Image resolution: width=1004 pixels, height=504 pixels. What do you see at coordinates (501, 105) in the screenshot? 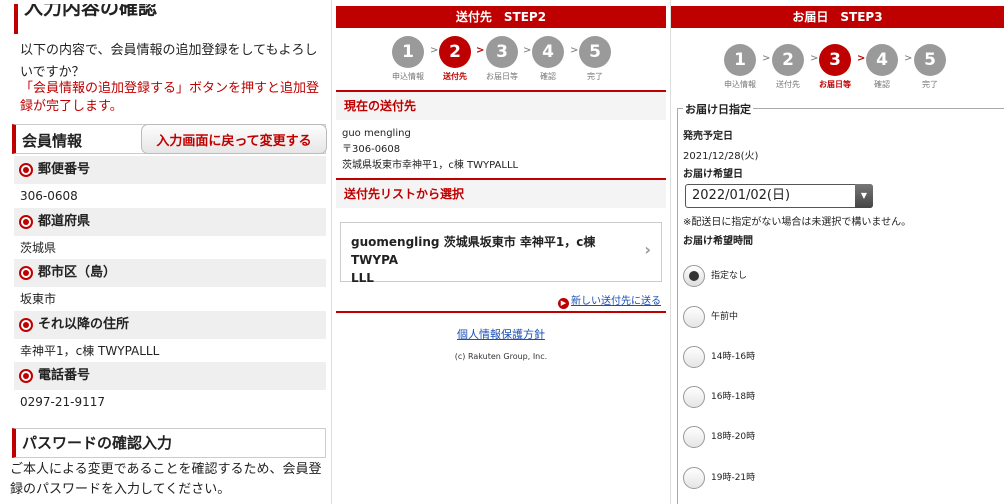
I see `current-address-title: 現在の送付先` at bounding box center [501, 105].